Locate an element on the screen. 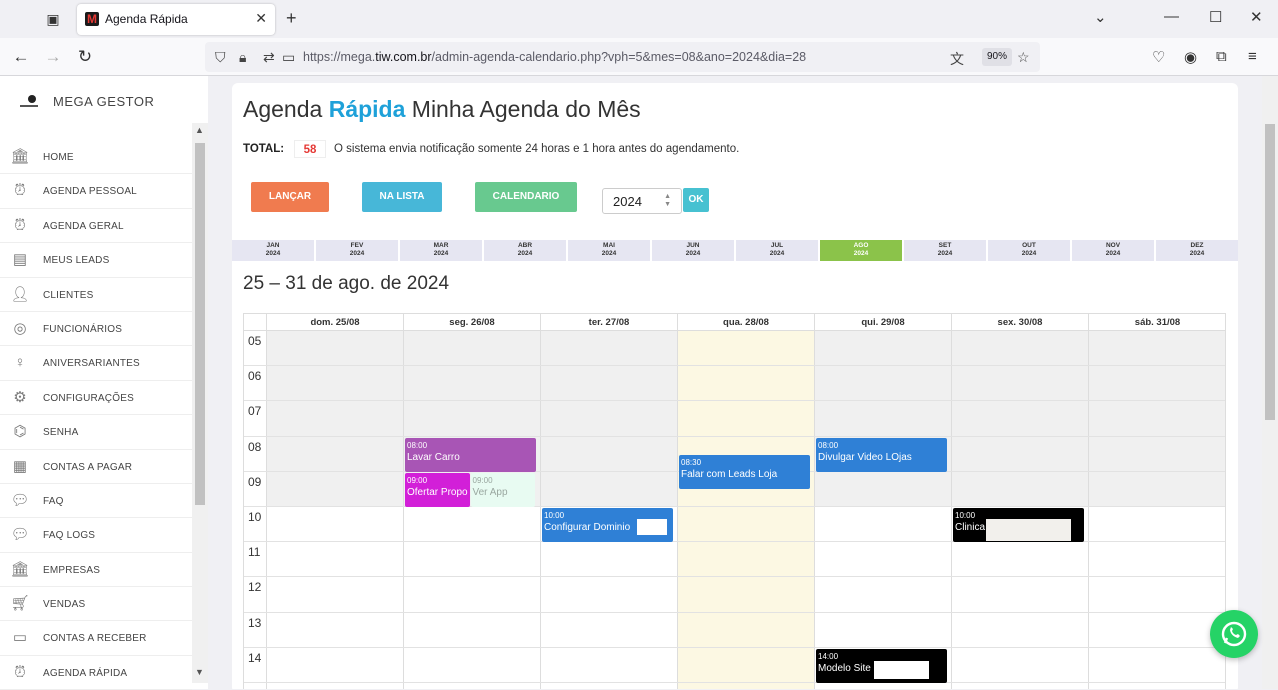  sidebar-item-aniversariantes: ♀ ANIVERSARIANTES is located at coordinates (96, 363).